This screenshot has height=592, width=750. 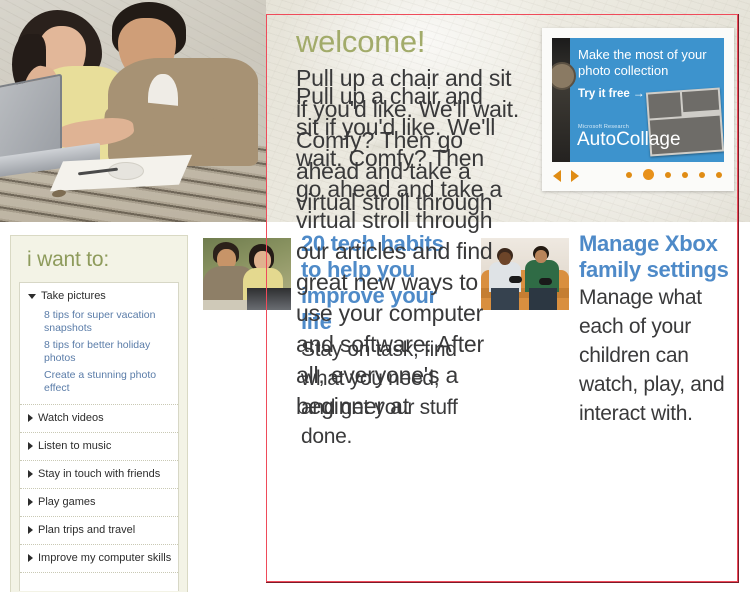 I want to click on ad-carousel-controls, so click(x=638, y=176).